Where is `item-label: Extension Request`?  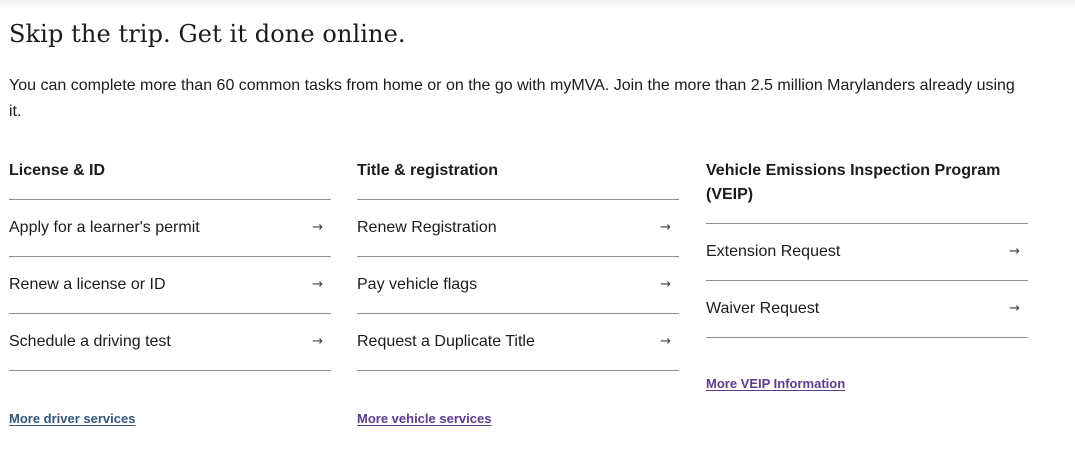
item-label: Extension Request is located at coordinates (773, 251).